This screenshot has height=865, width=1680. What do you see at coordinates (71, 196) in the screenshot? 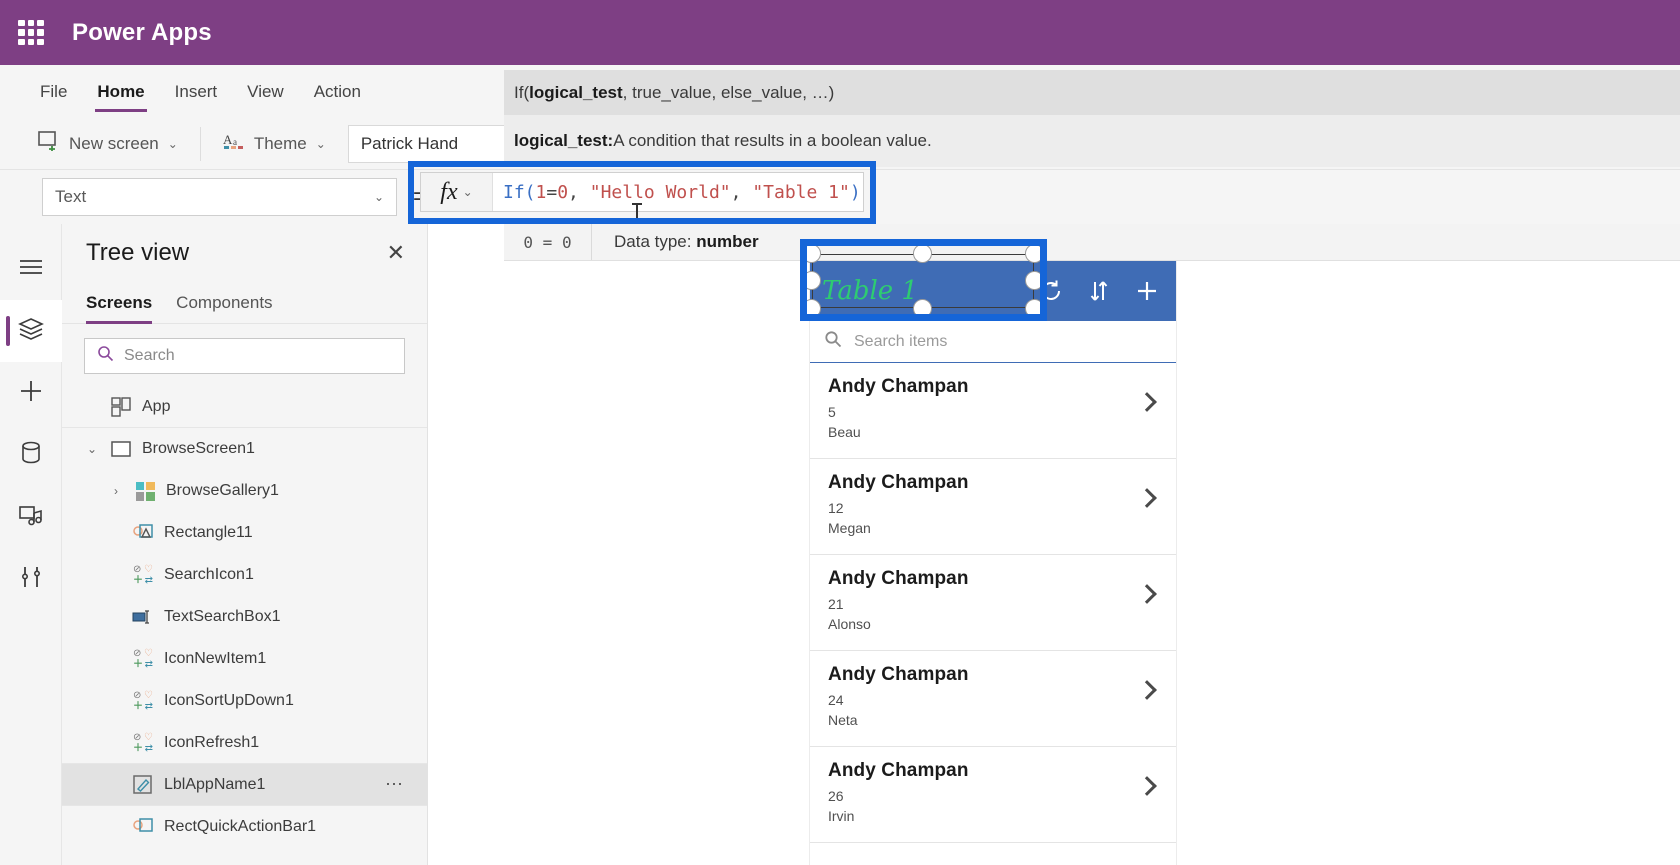
I see `property-value: Text` at bounding box center [71, 196].